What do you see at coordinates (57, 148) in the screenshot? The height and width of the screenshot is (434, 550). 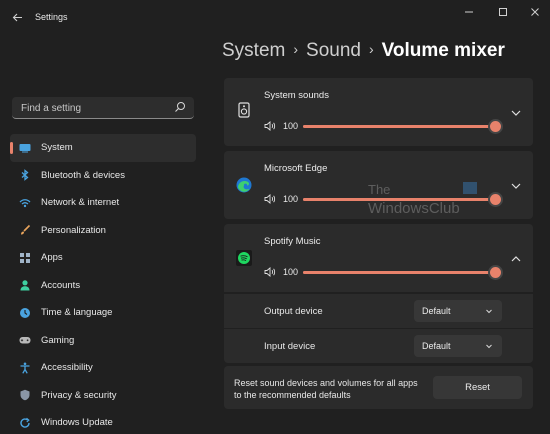 I see `sidebar-item-label: System` at bounding box center [57, 148].